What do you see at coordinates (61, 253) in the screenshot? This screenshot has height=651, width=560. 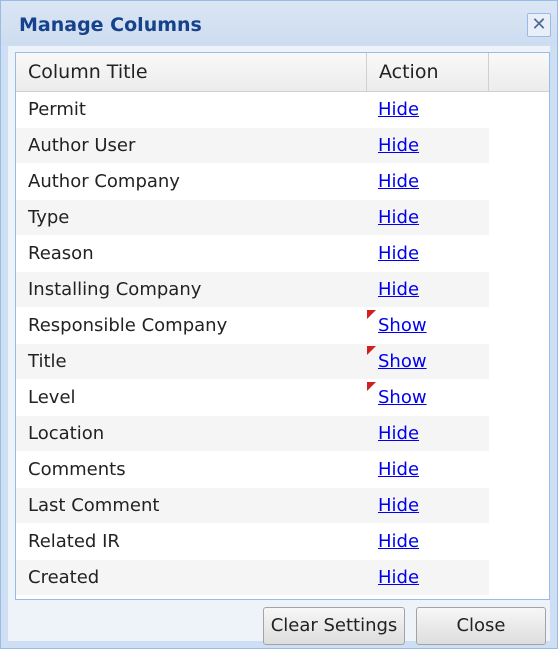 I see `column-title-cell: Reason` at bounding box center [61, 253].